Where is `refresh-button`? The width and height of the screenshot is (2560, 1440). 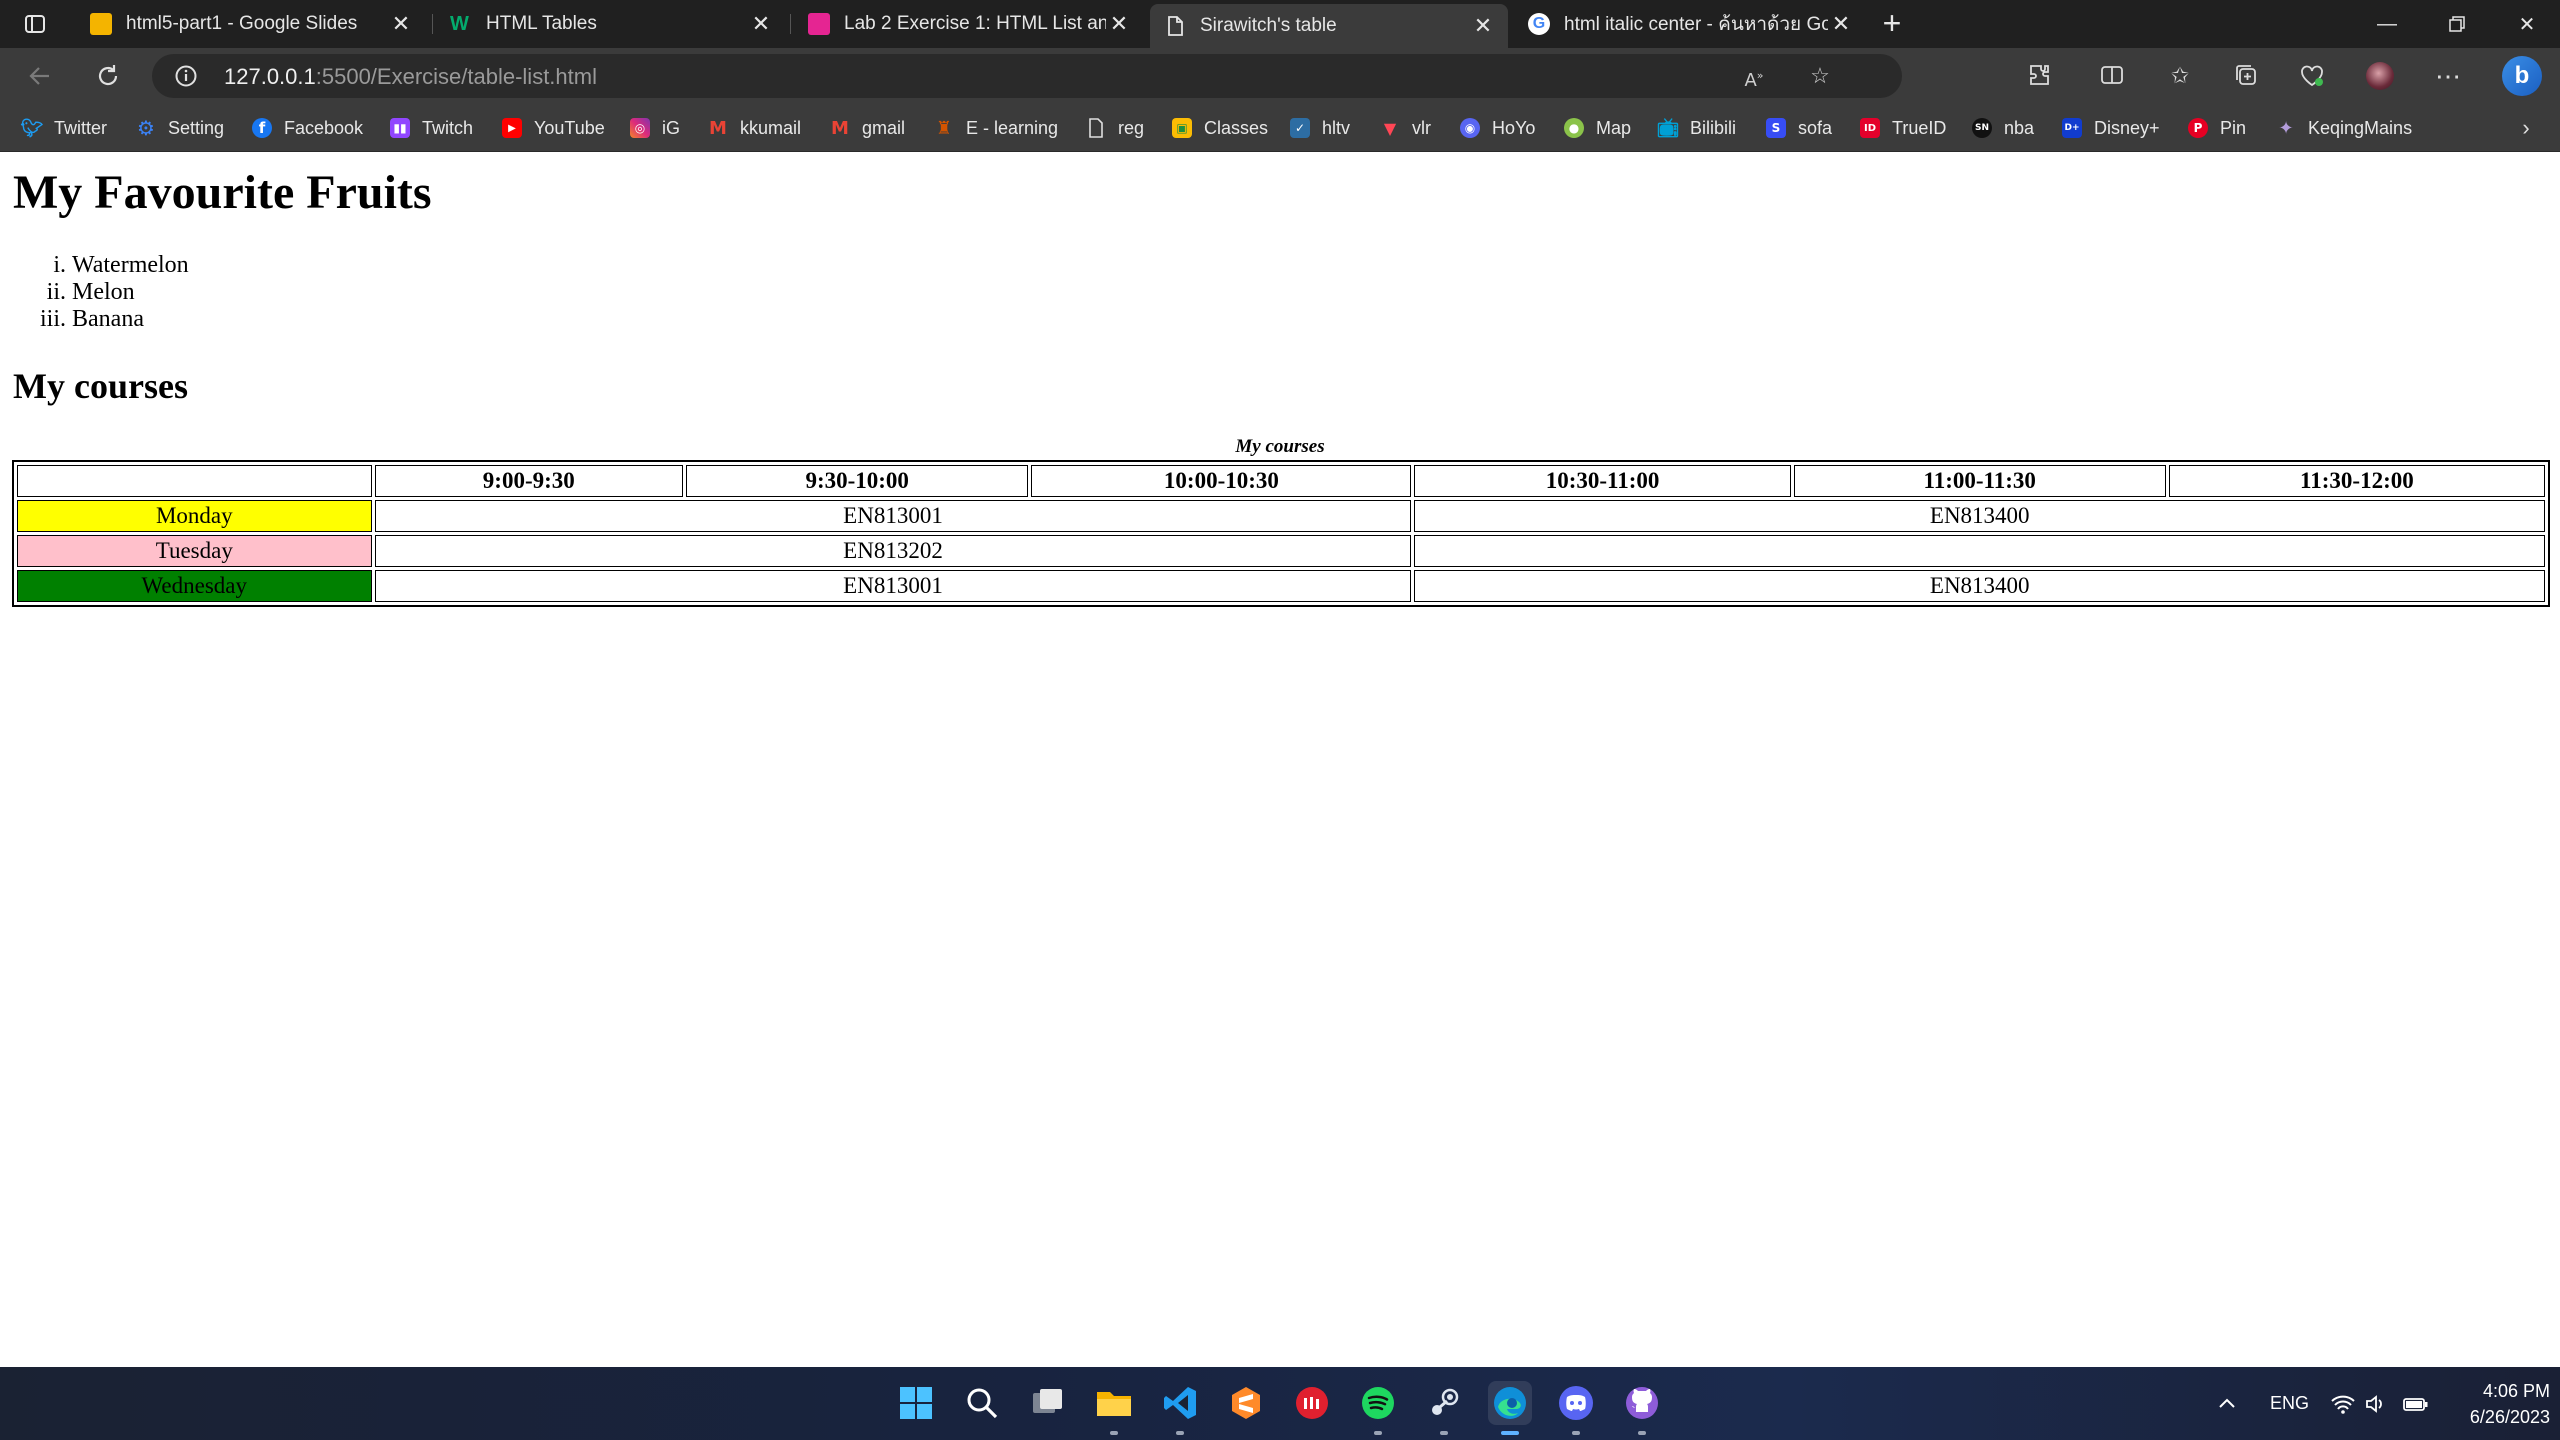
refresh-button is located at coordinates (108, 76).